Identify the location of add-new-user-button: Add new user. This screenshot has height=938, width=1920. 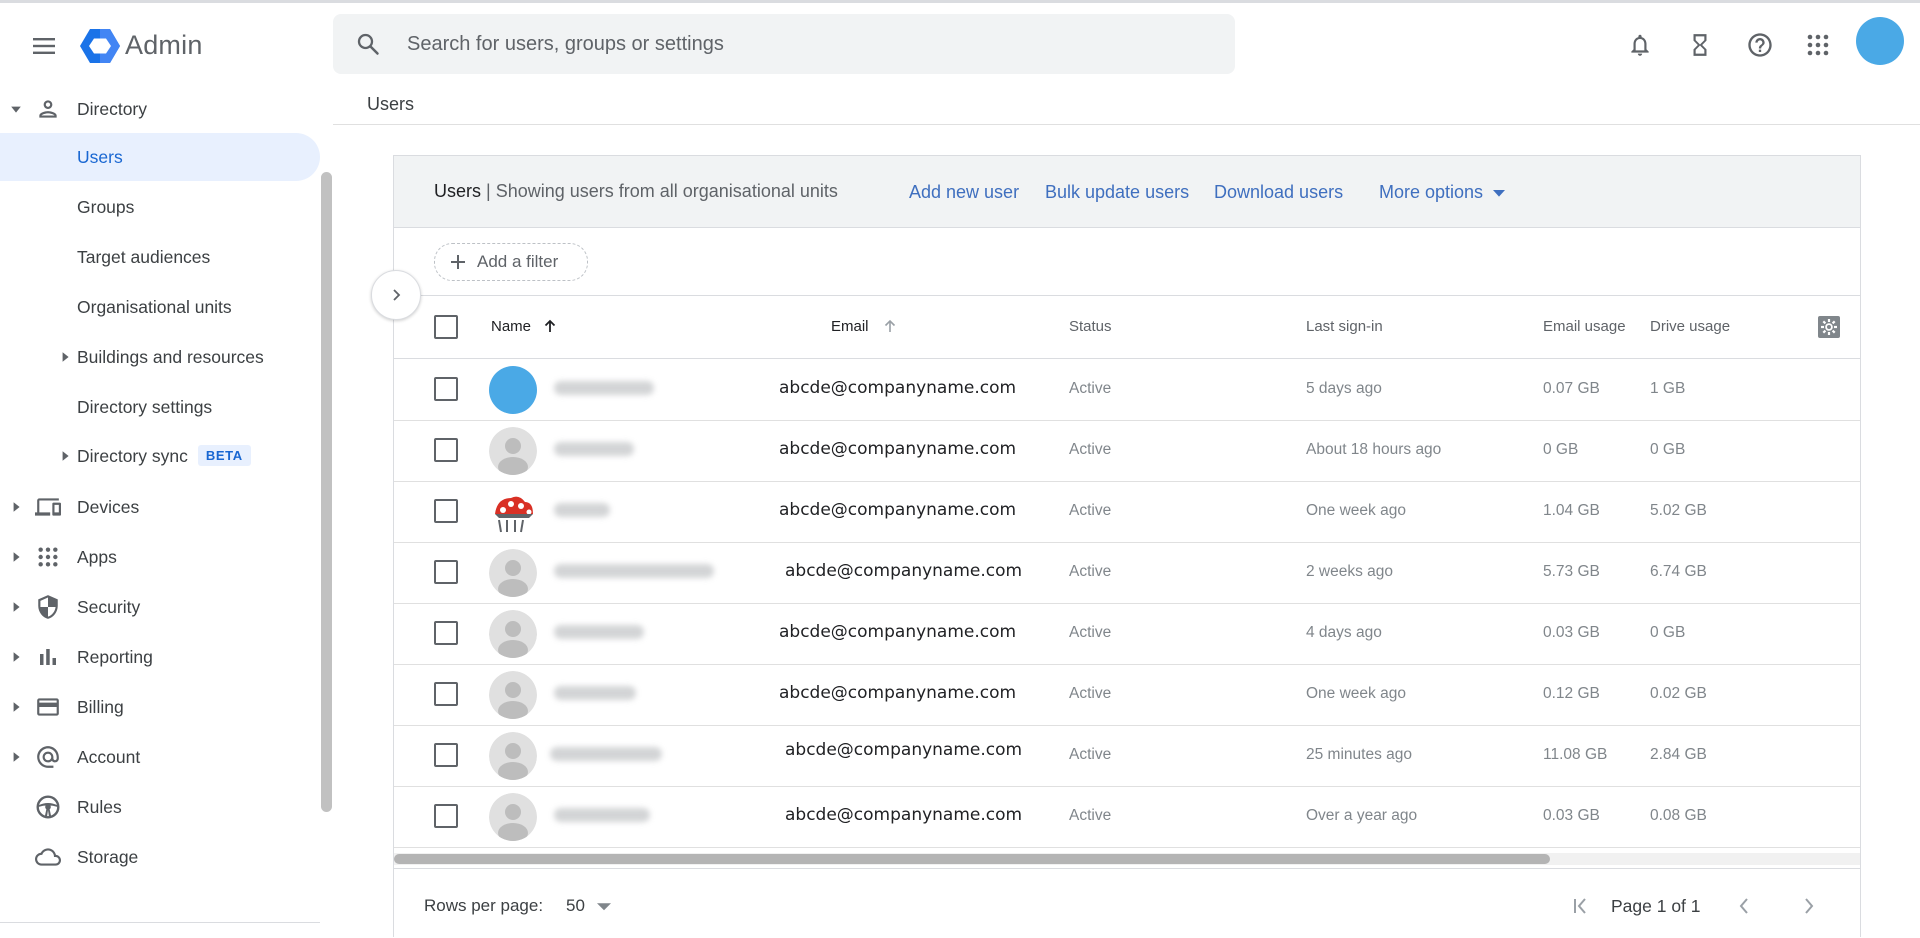
(964, 192).